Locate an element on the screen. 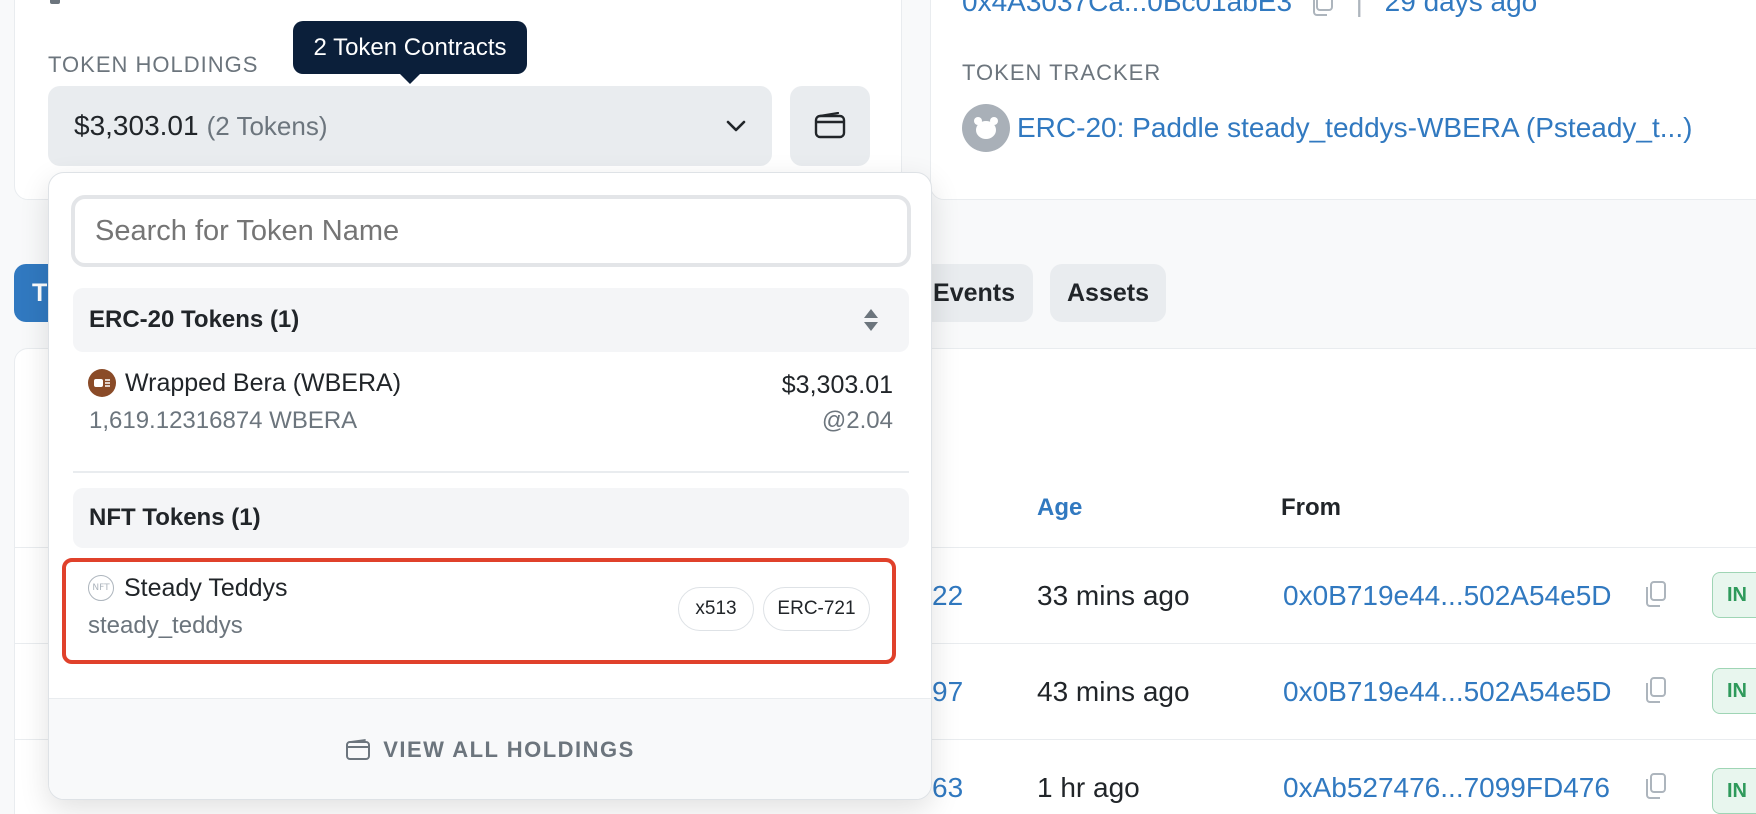 Image resolution: width=1756 pixels, height=814 pixels. creator-address-link: 0x4A3037Ca...0Bc01abE3 is located at coordinates (1127, 8).